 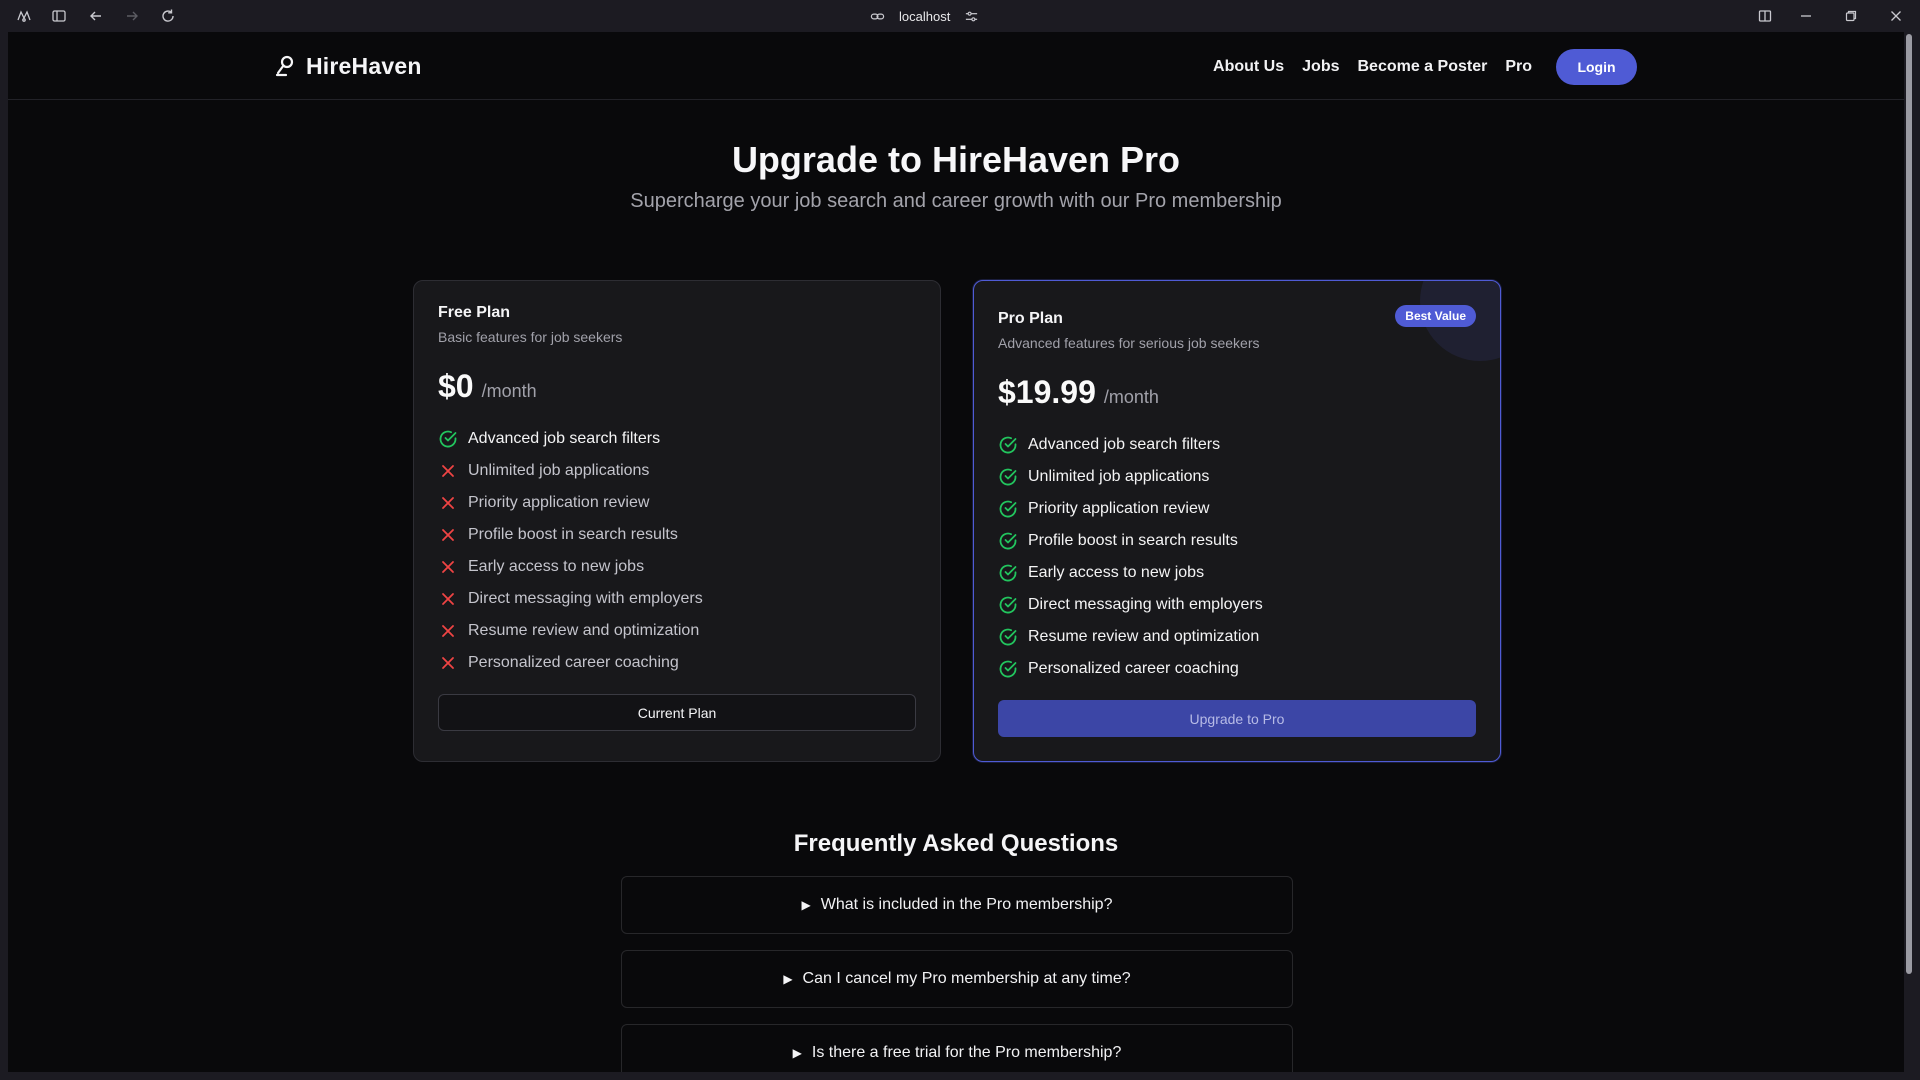 I want to click on location-pin-icon, so click(x=284, y=66).